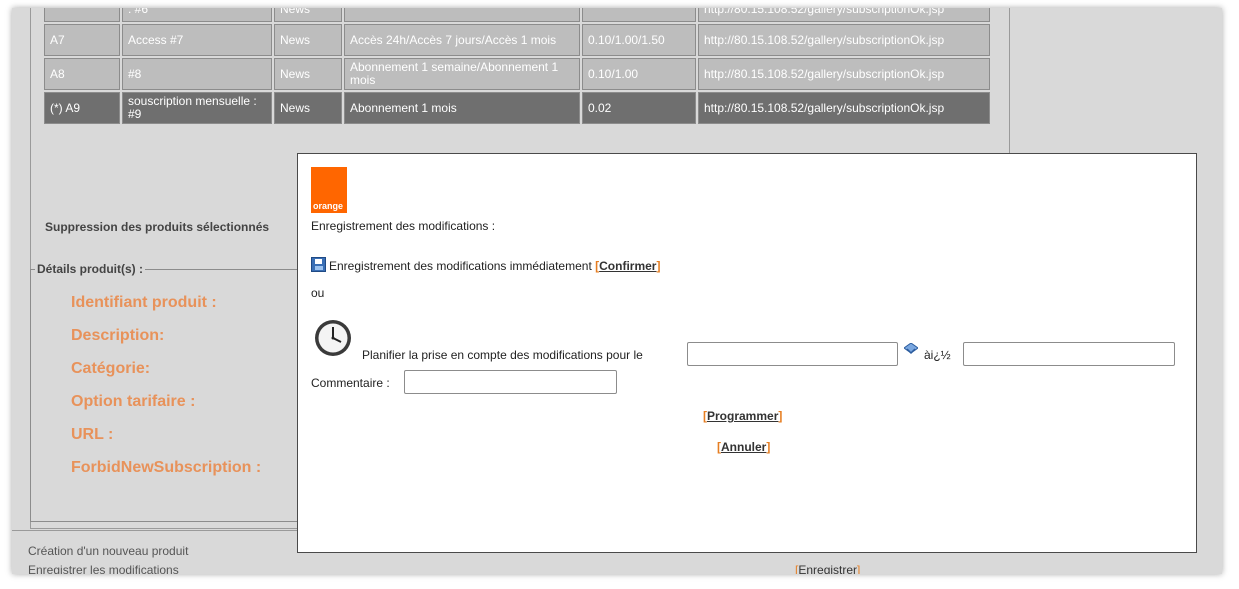 The height and width of the screenshot is (589, 1239). What do you see at coordinates (90, 269) in the screenshot?
I see `details-legend: Détails produit(s) :` at bounding box center [90, 269].